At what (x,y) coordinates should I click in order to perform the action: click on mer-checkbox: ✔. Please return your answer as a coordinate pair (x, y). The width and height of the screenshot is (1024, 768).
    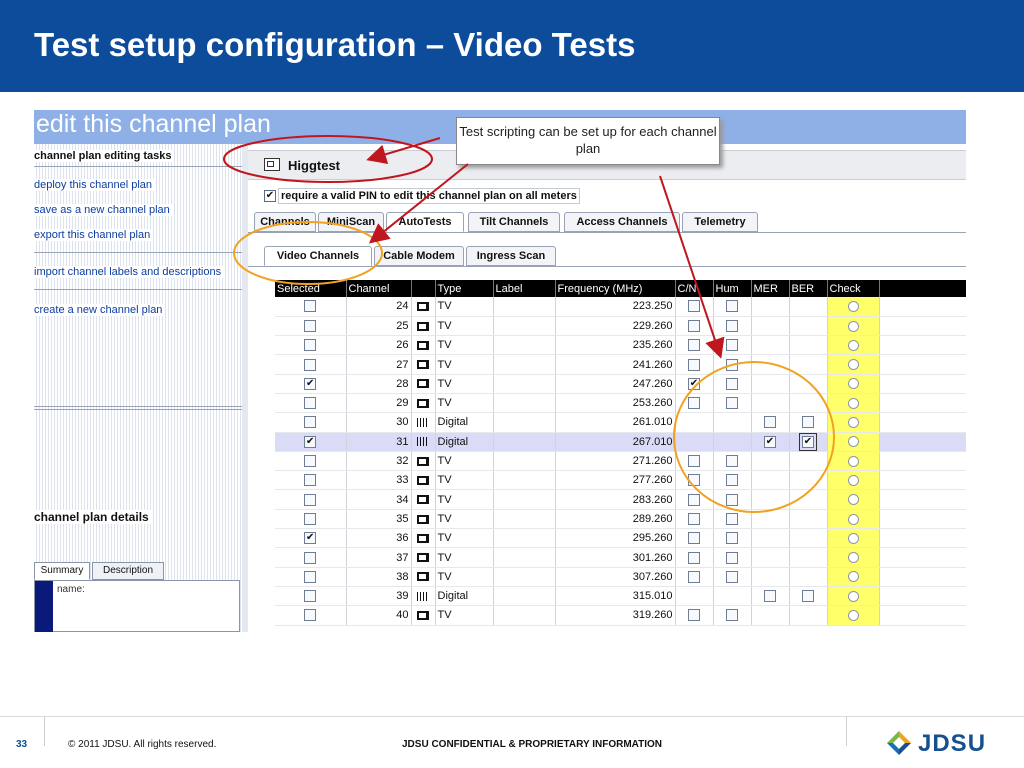
    Looking at the image, I should click on (770, 441).